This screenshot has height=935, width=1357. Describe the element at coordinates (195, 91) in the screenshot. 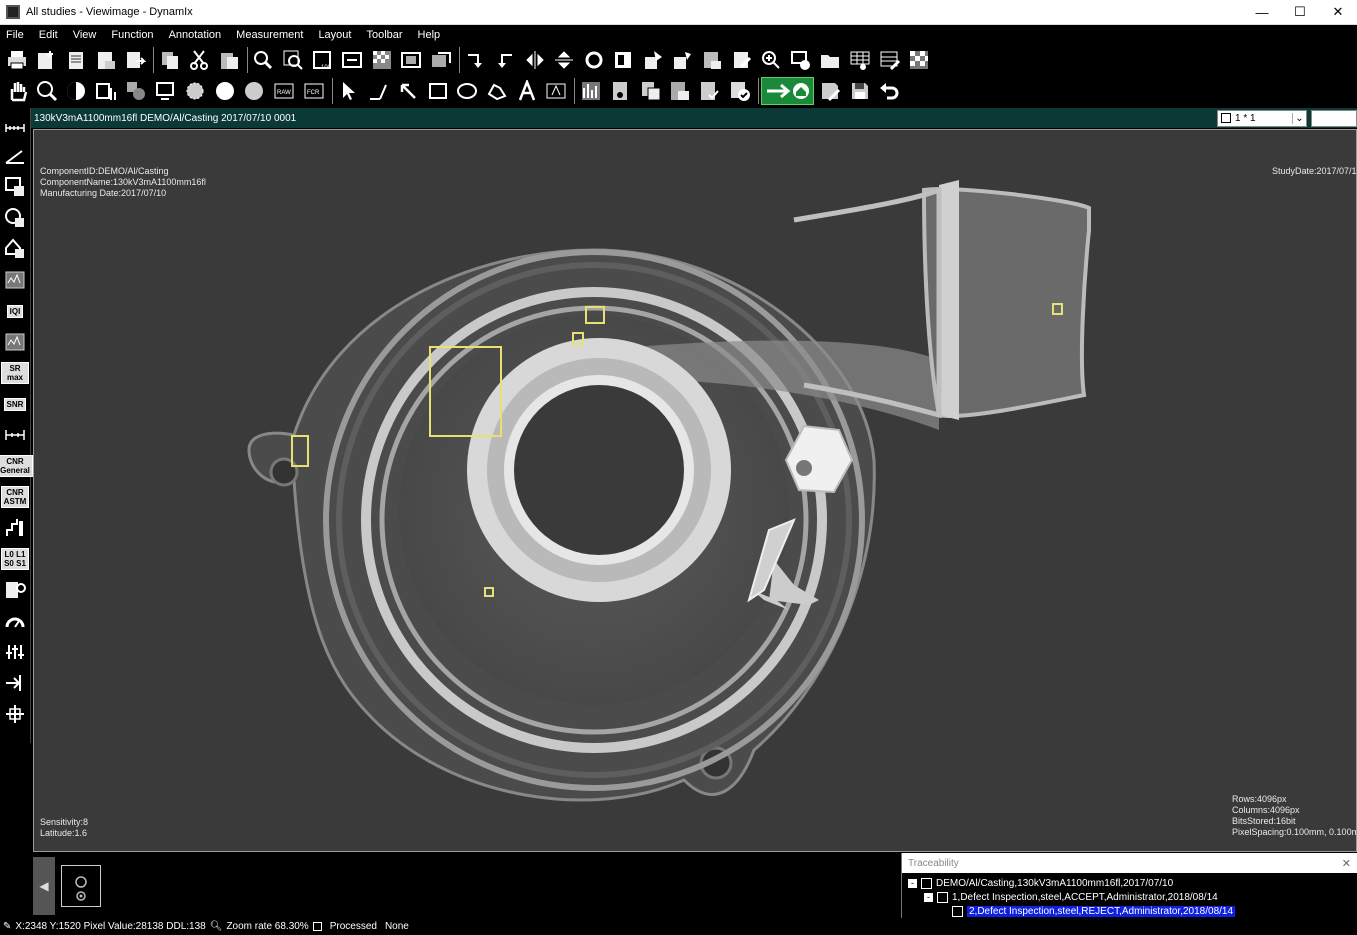

I see `sharpen-icon` at that location.